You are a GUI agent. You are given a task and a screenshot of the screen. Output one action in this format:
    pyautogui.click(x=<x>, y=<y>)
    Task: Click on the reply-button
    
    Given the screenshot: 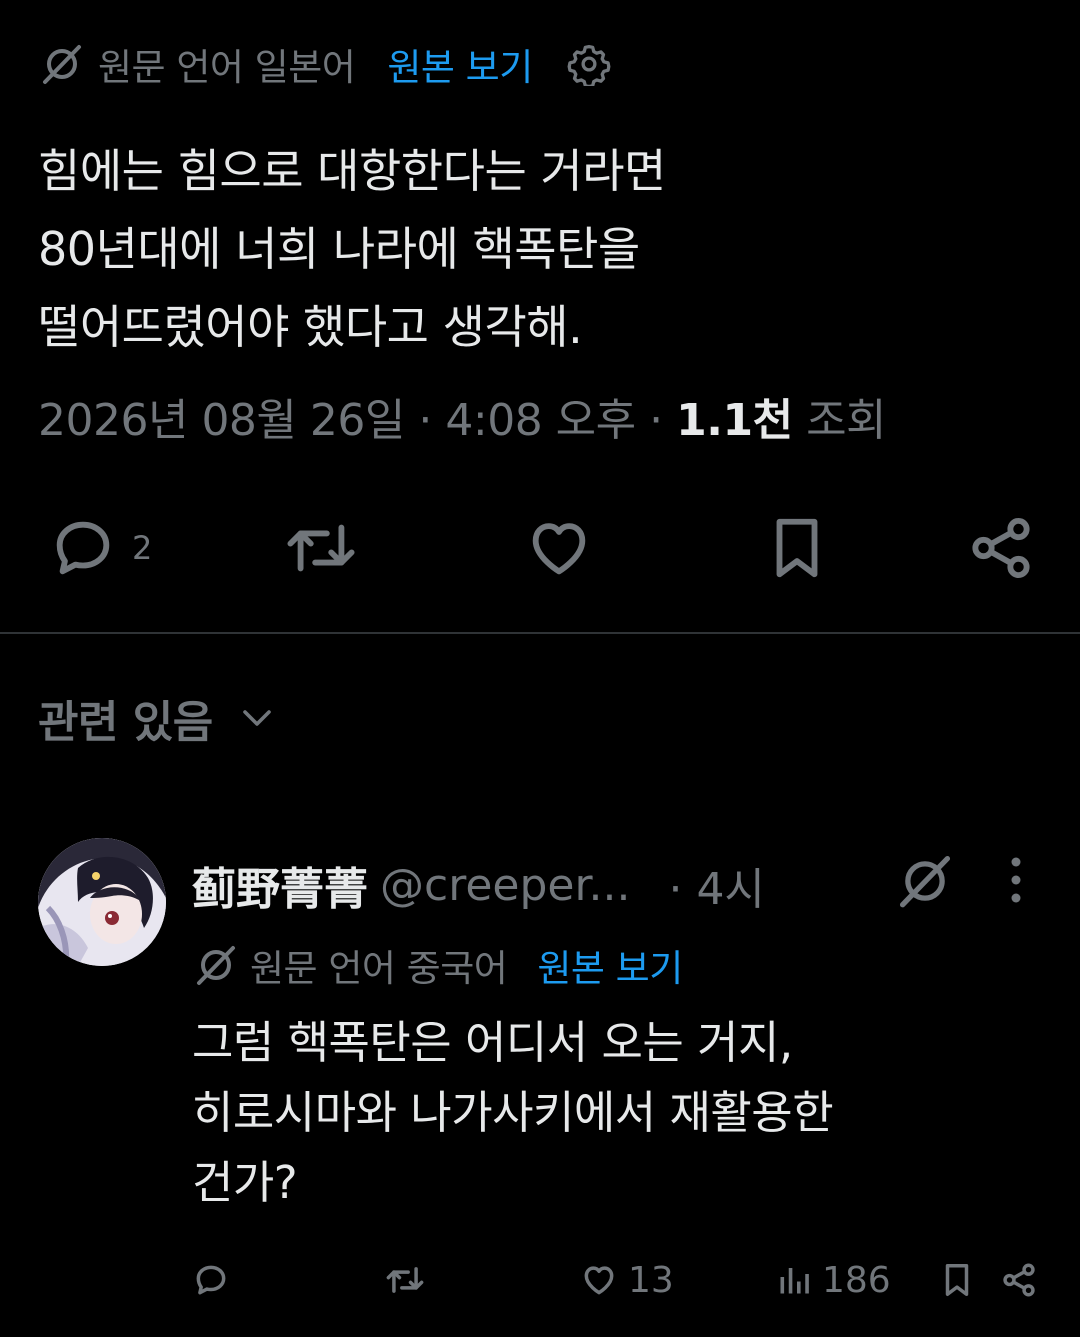 What is the action you would take?
    pyautogui.click(x=216, y=1280)
    